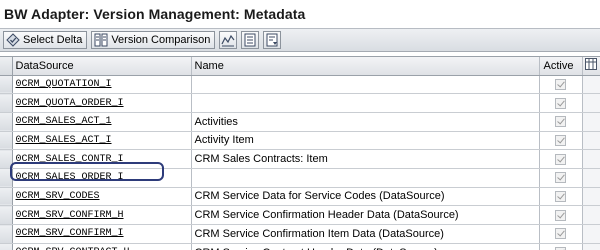 This screenshot has height=250, width=600. What do you see at coordinates (45, 40) in the screenshot?
I see `select-delta-button: Select Delta` at bounding box center [45, 40].